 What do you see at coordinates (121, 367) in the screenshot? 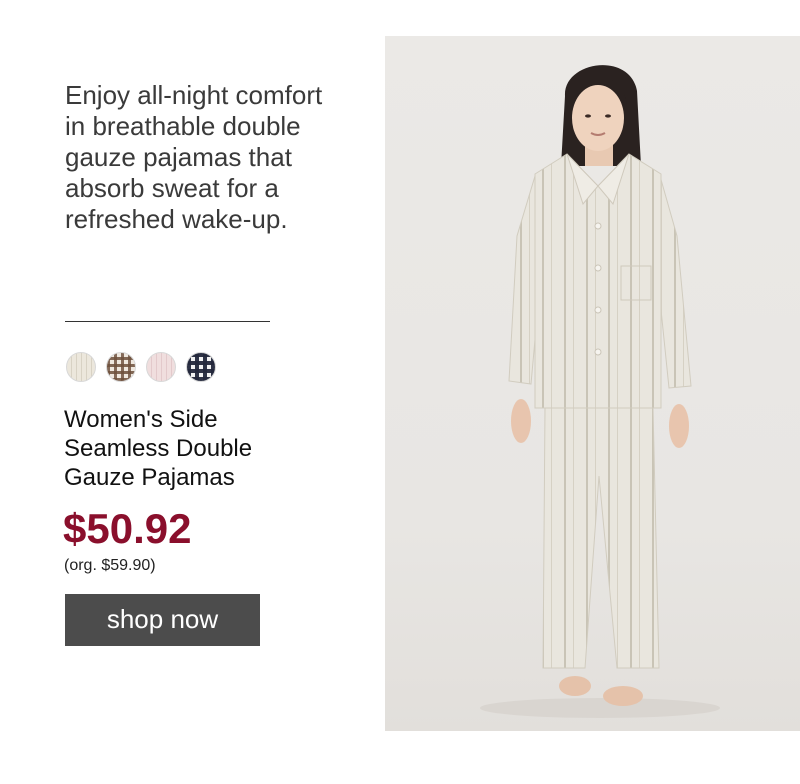
I see `brown-check-swatch` at bounding box center [121, 367].